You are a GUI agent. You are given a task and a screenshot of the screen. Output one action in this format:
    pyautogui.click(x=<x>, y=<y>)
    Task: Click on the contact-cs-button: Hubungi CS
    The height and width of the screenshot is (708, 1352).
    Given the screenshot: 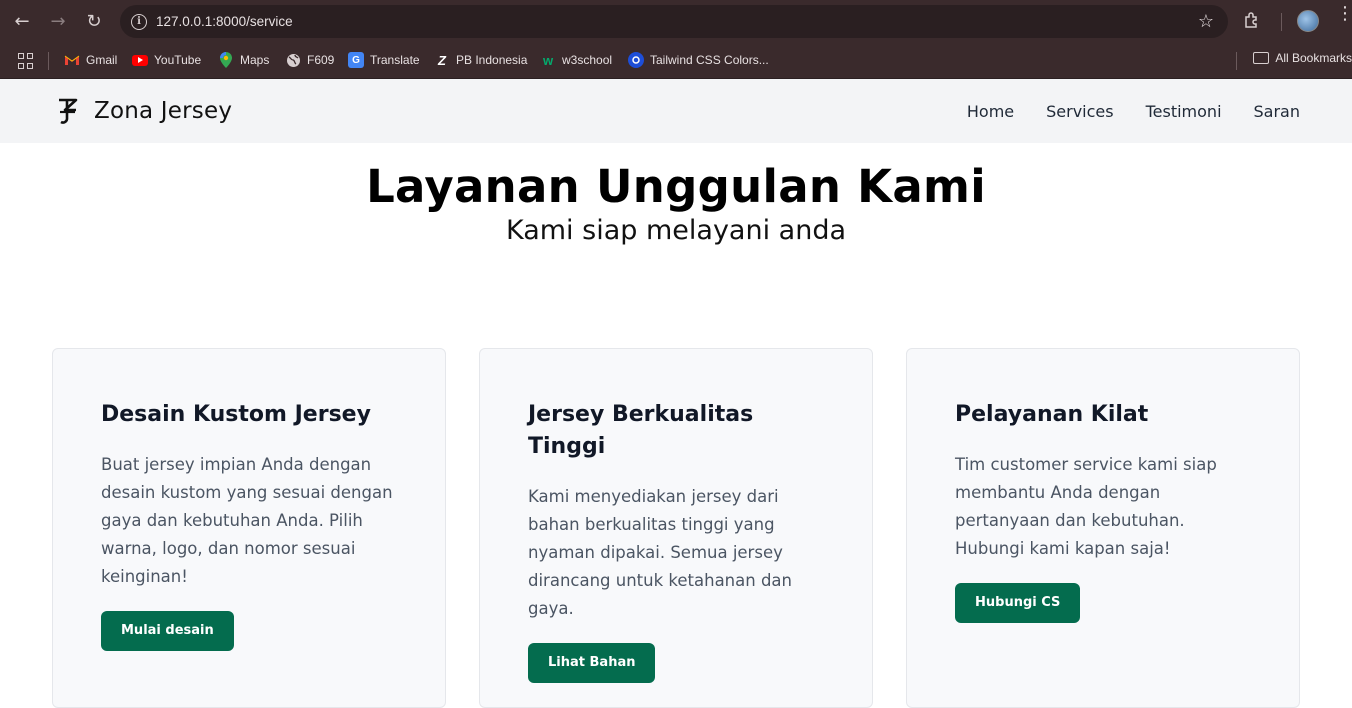 What is the action you would take?
    pyautogui.click(x=1018, y=603)
    